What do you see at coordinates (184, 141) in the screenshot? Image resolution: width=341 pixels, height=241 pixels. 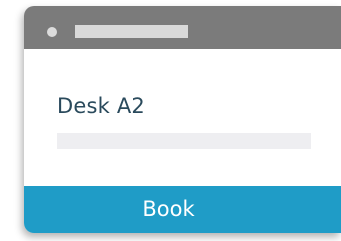 I see `desk-subtitle-placeholder` at bounding box center [184, 141].